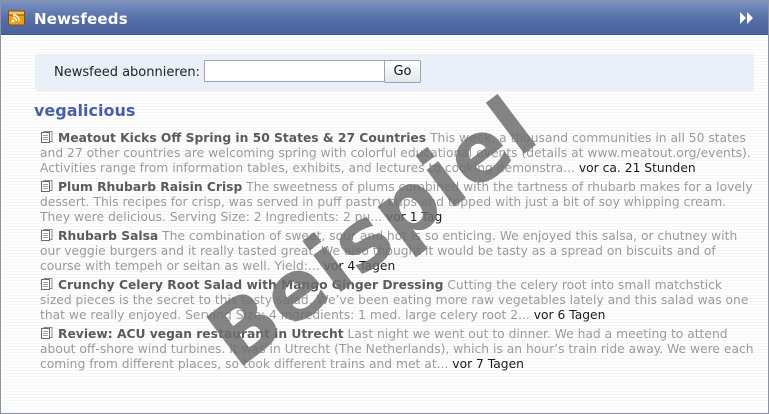 The width and height of the screenshot is (769, 414). Describe the element at coordinates (84, 110) in the screenshot. I see `feed-title-link: vegalicious` at that location.